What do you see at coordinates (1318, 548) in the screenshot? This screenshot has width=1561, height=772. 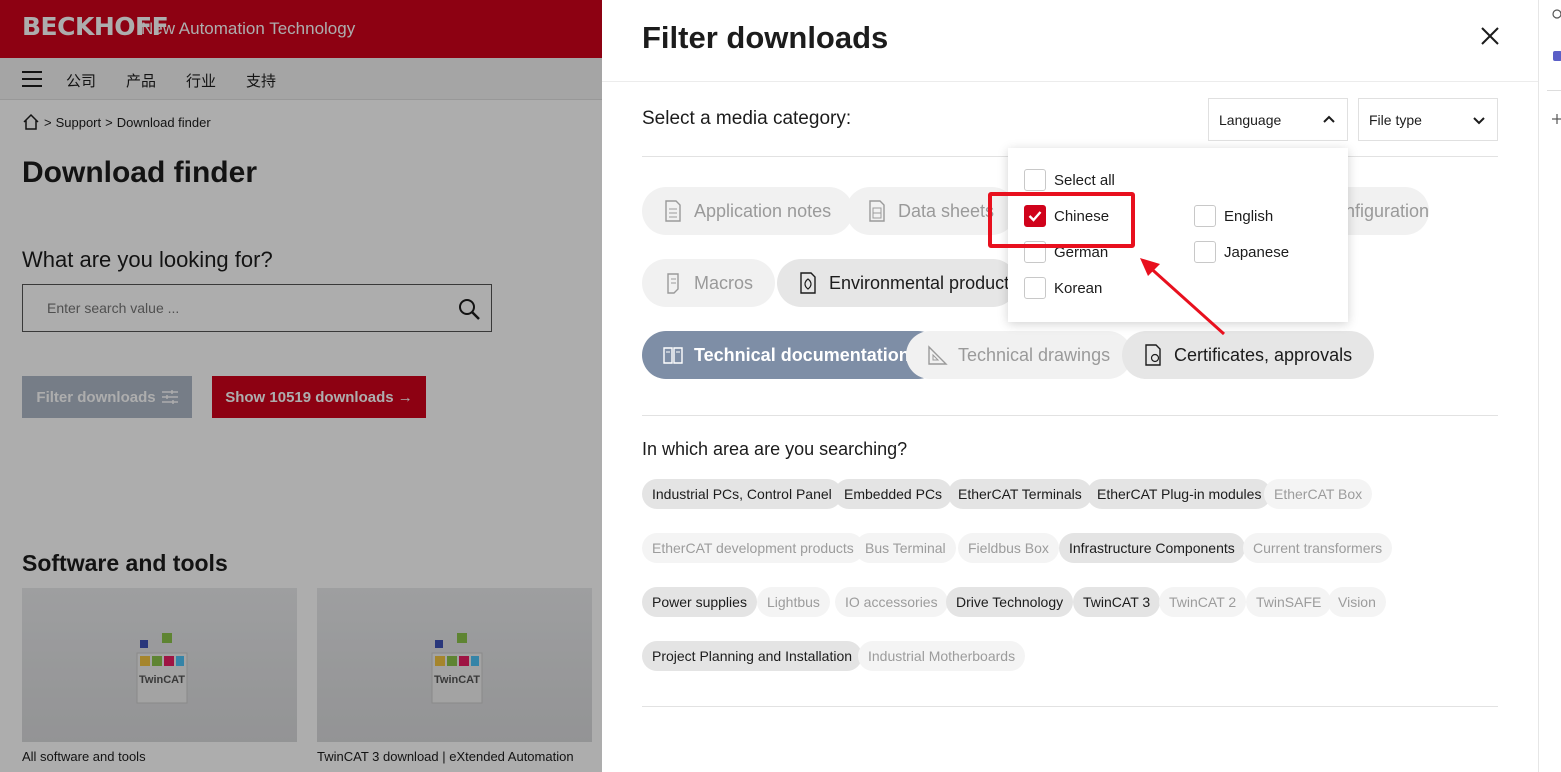 I see `area-chip: Current transformers` at bounding box center [1318, 548].